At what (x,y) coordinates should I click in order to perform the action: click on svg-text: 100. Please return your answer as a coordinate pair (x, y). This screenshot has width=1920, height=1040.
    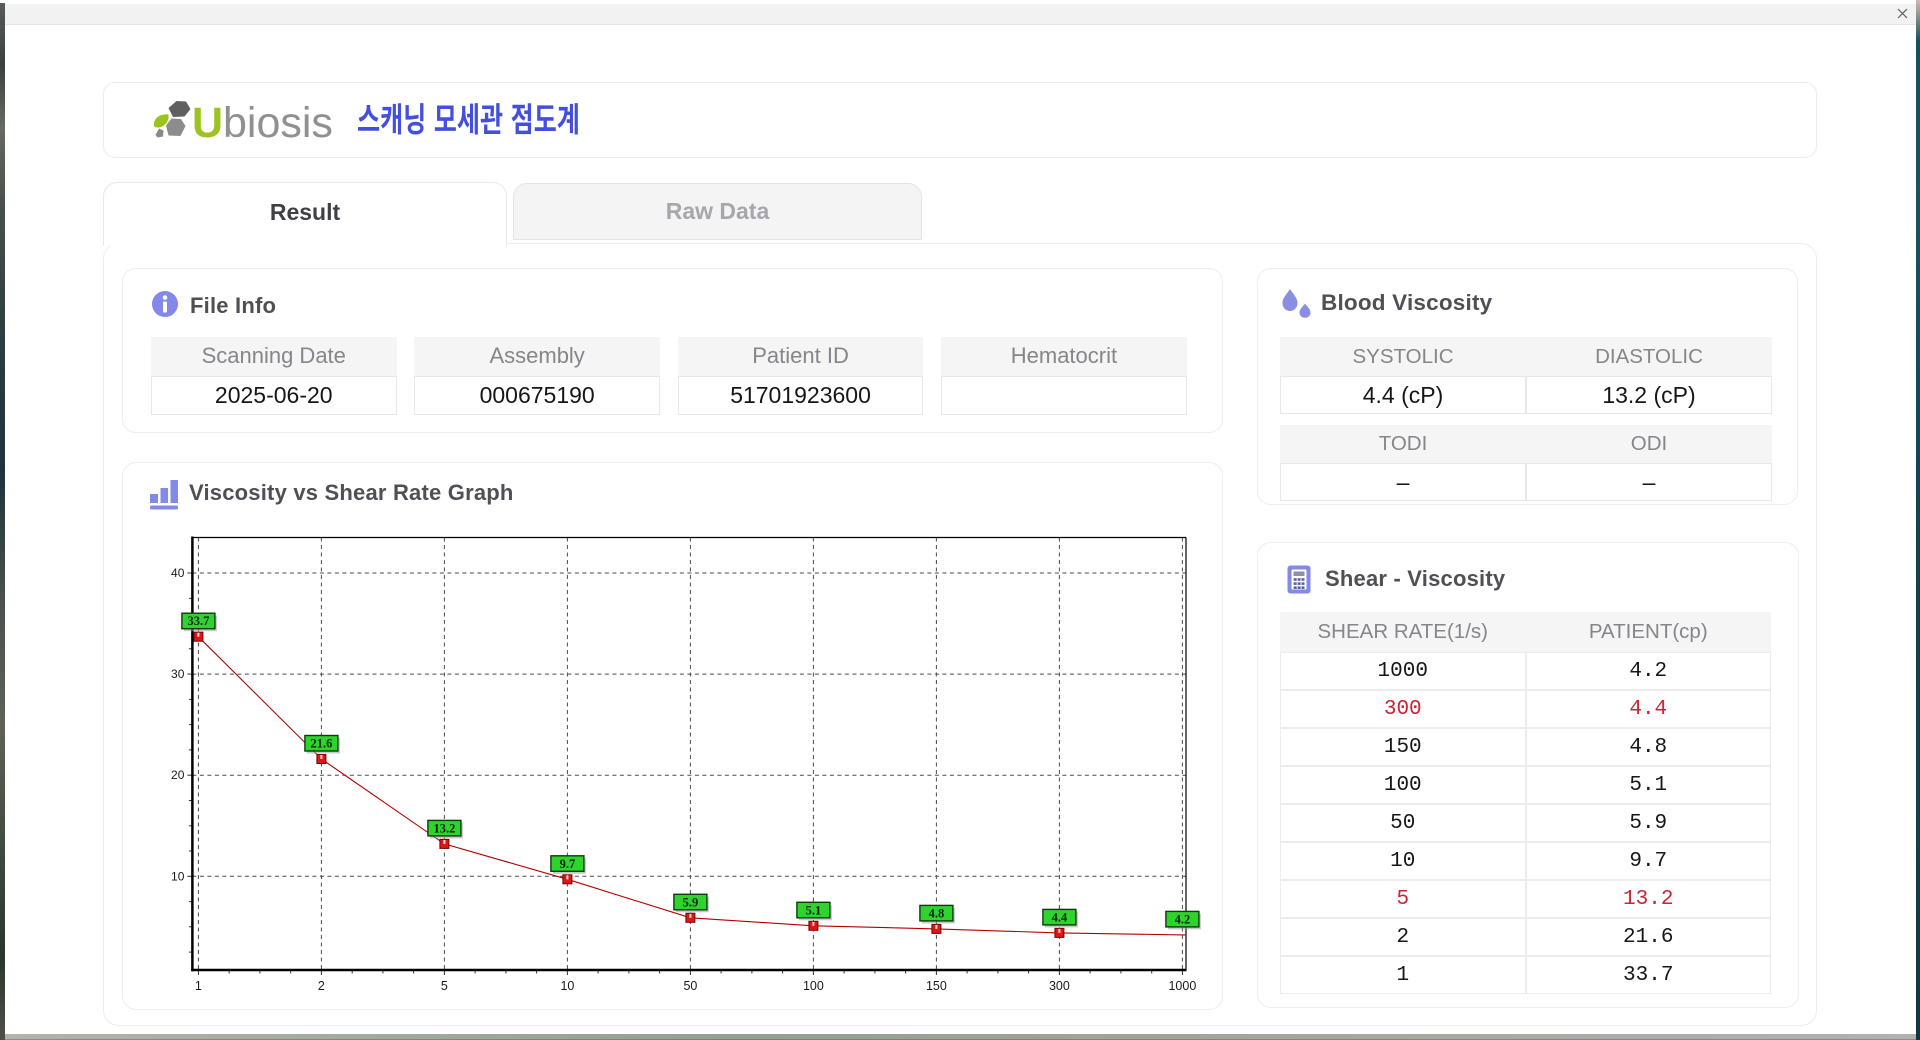
    Looking at the image, I should click on (813, 986).